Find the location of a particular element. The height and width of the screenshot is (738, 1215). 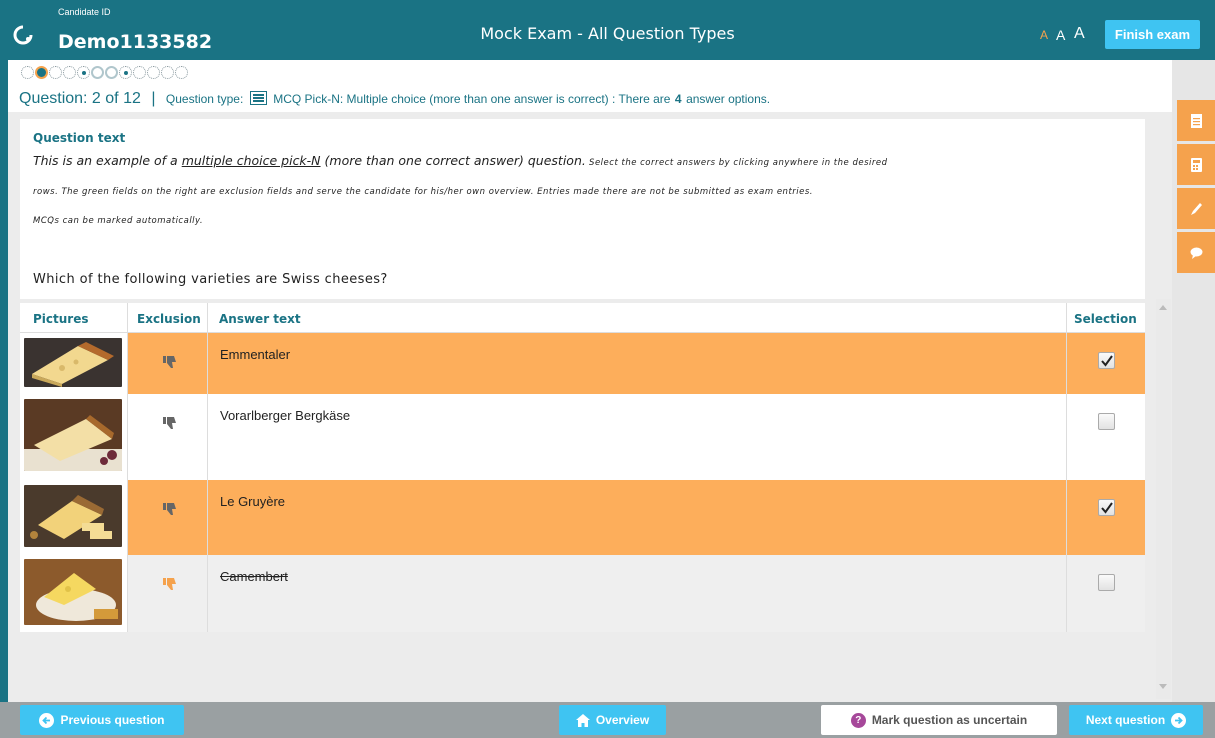

emmentaler-photo is located at coordinates (73, 362).